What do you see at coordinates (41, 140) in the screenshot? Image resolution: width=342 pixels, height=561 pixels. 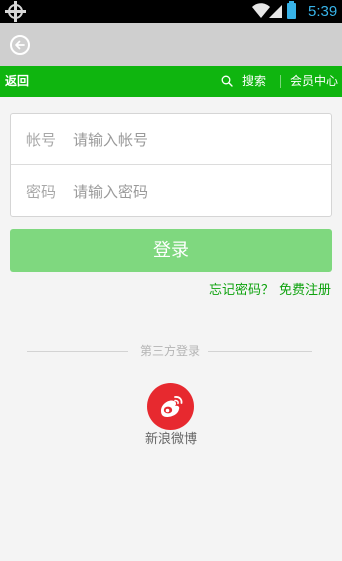 I see `account-label: 帐号` at bounding box center [41, 140].